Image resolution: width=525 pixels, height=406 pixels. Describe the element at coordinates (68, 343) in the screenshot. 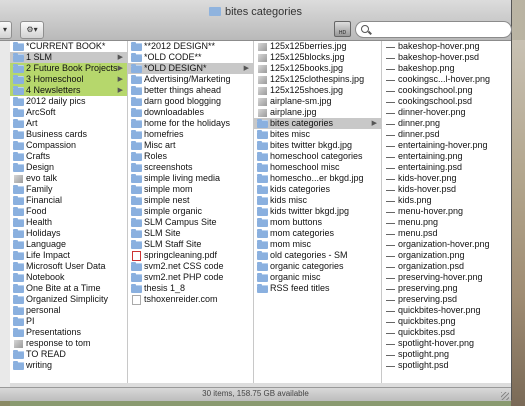

I see `list-item: response to tom` at that location.